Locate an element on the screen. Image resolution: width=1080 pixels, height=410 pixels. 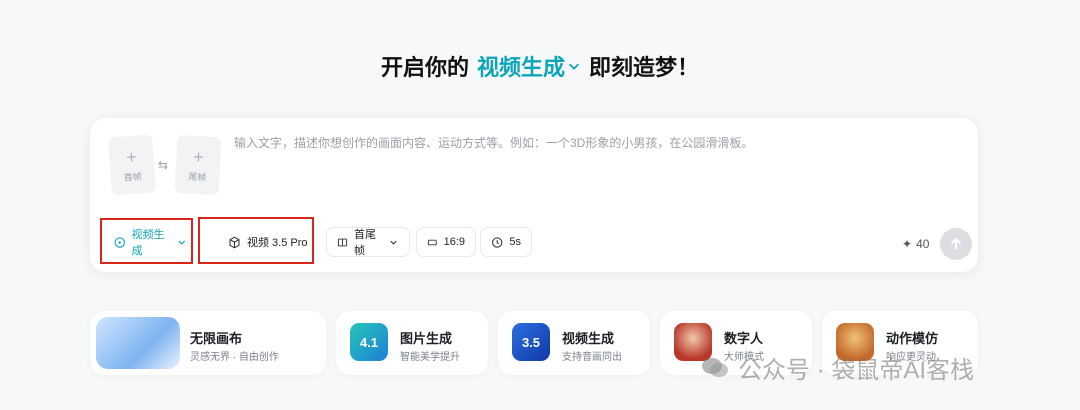
aspect-ratio-selector: 16:9 is located at coordinates (446, 242).